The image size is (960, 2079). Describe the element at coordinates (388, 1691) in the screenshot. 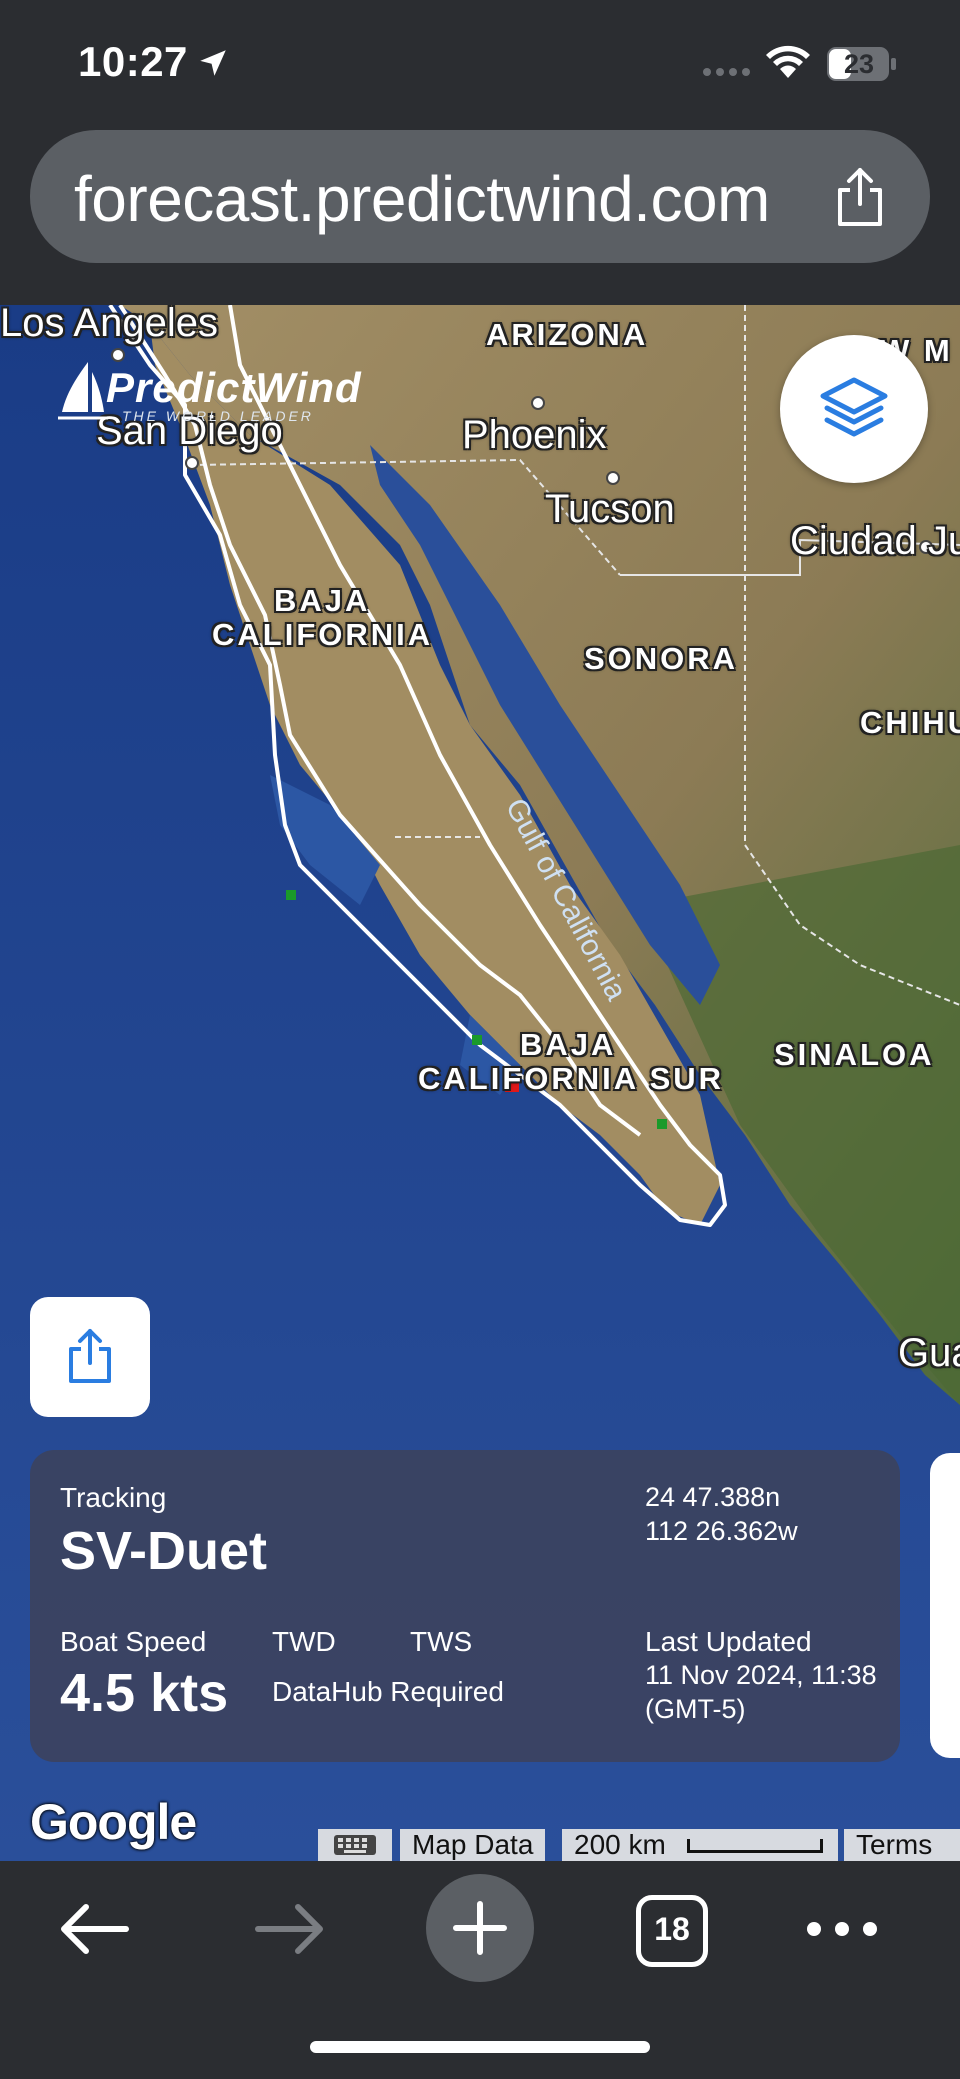

I see `wind-data-note: DataHub Required` at that location.